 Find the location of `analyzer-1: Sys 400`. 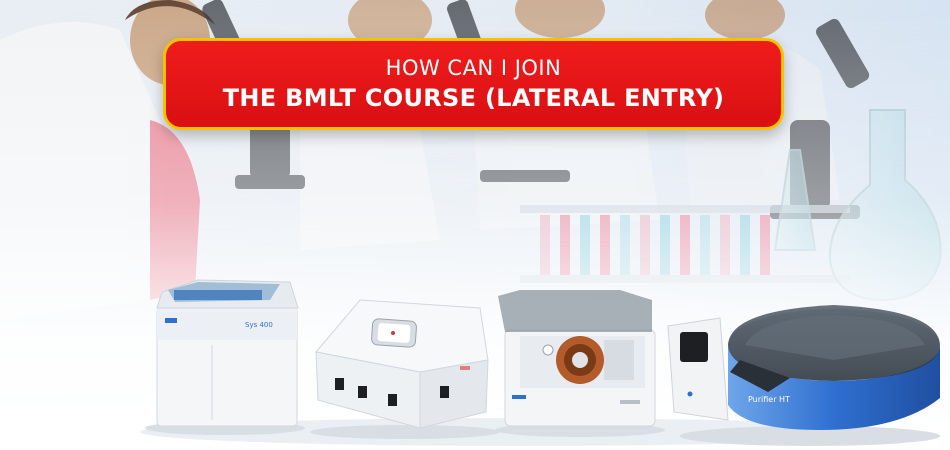

analyzer-1: Sys 400 is located at coordinates (225, 357).